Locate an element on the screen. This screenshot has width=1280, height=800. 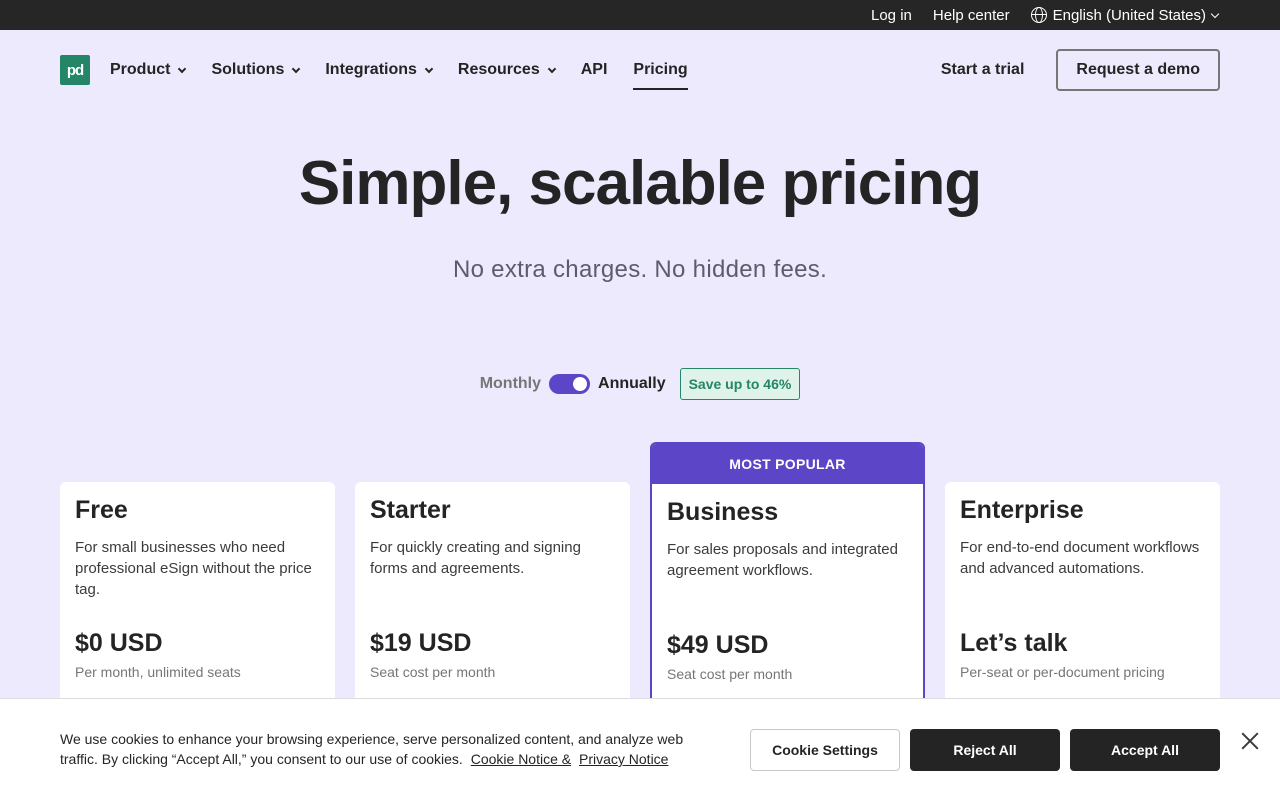
monthly-label: Monthly is located at coordinates (510, 384).